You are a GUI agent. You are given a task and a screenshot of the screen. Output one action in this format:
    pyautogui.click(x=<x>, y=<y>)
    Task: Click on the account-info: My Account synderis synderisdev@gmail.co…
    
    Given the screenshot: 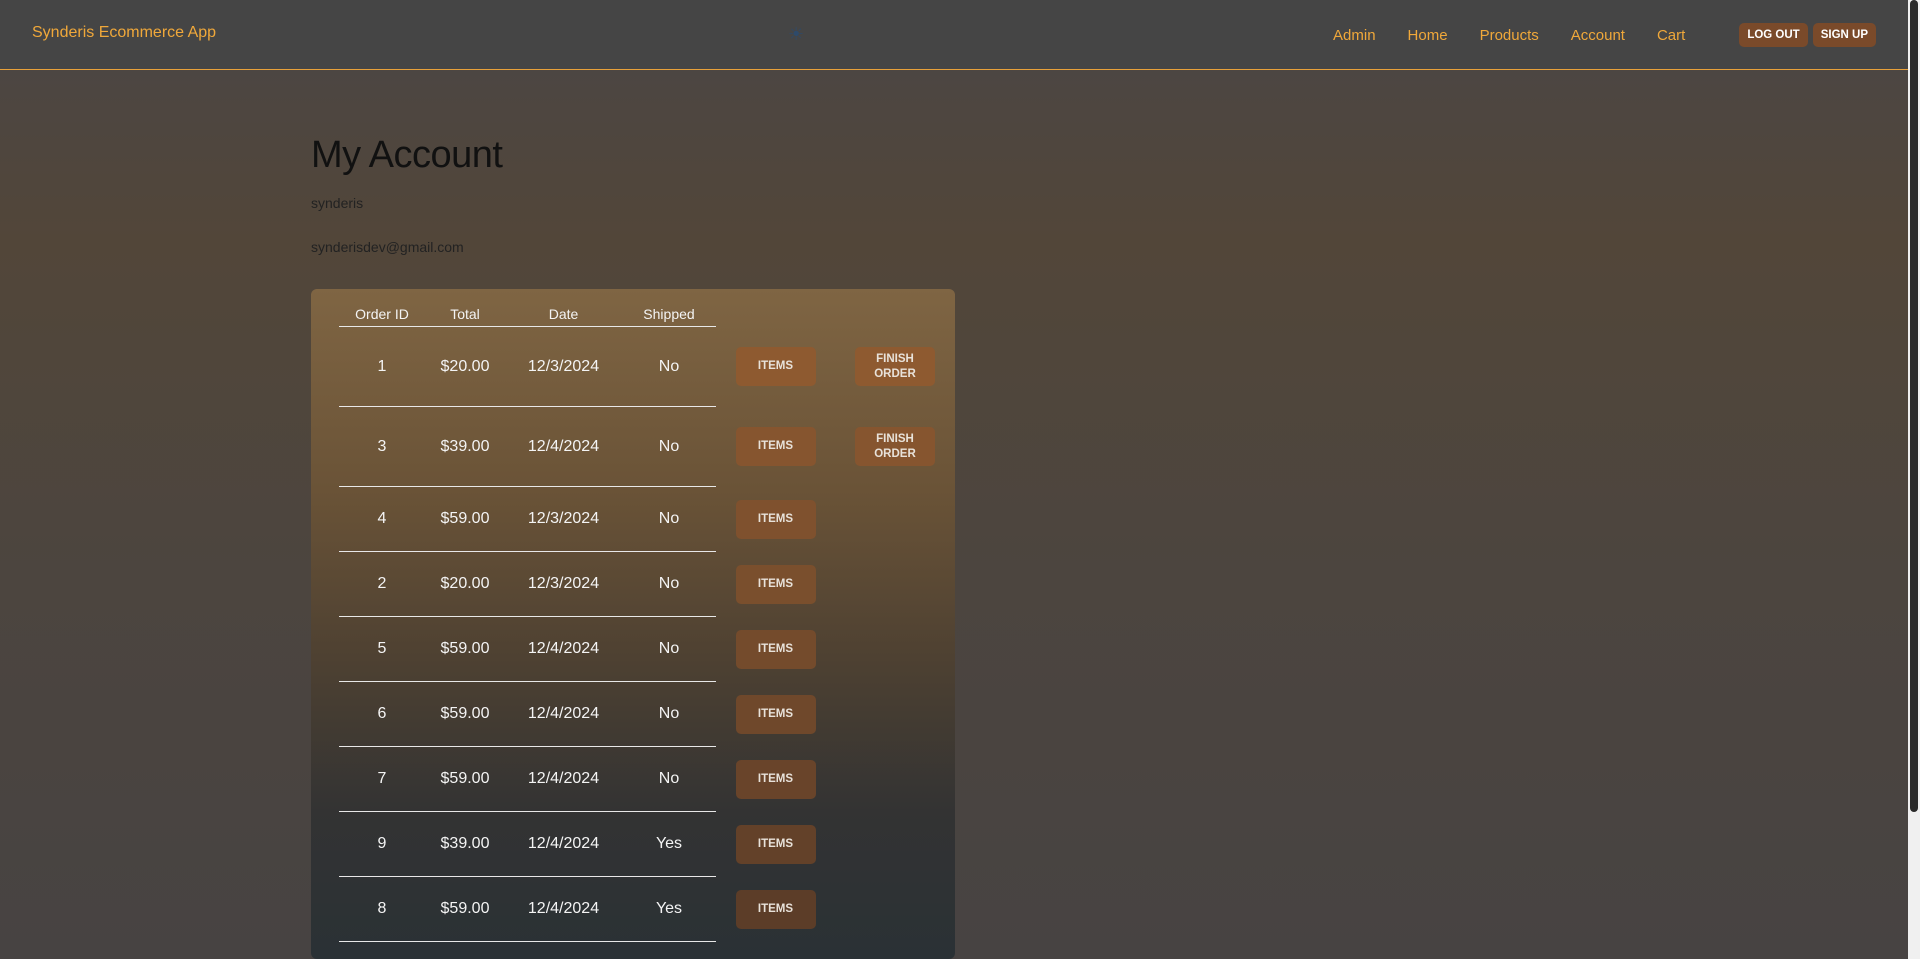 What is the action you would take?
    pyautogui.click(x=407, y=194)
    